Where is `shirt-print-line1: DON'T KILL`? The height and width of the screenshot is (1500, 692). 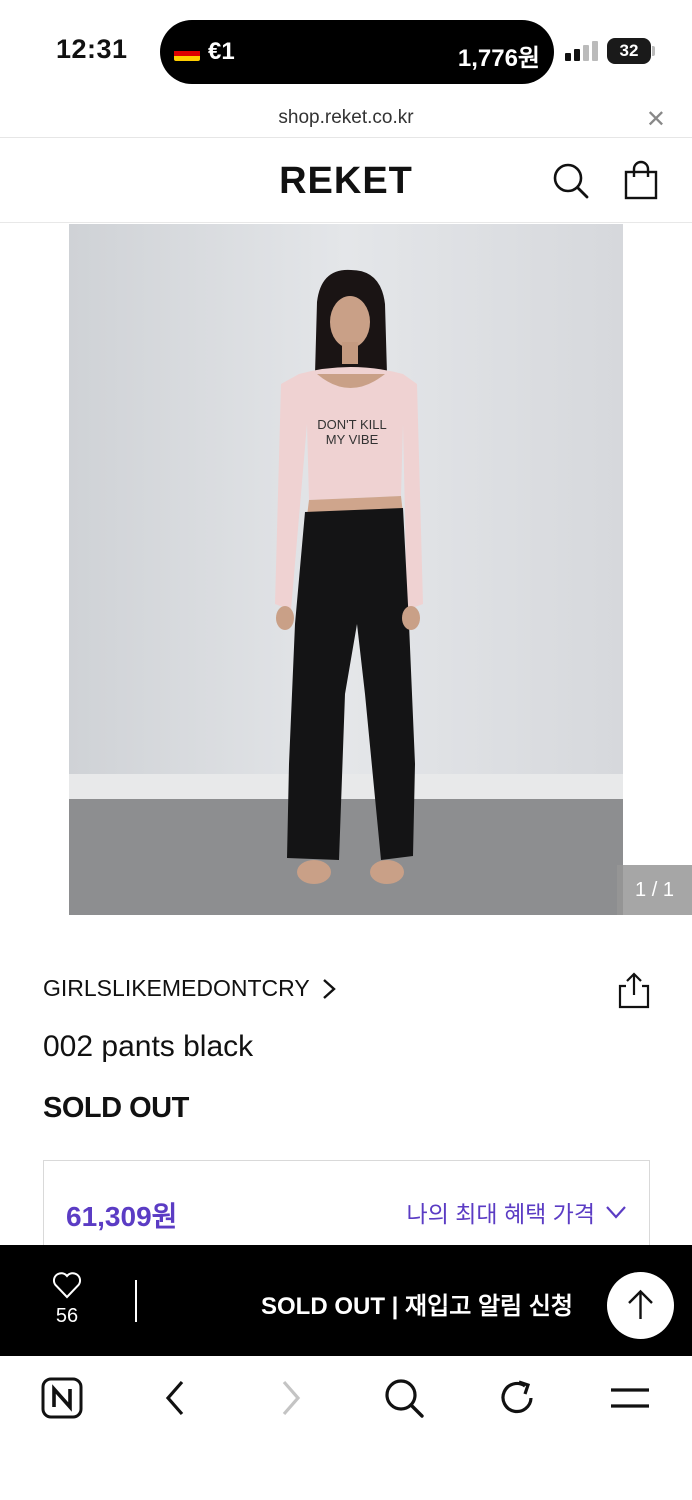 shirt-print-line1: DON'T KILL is located at coordinates (351, 424).